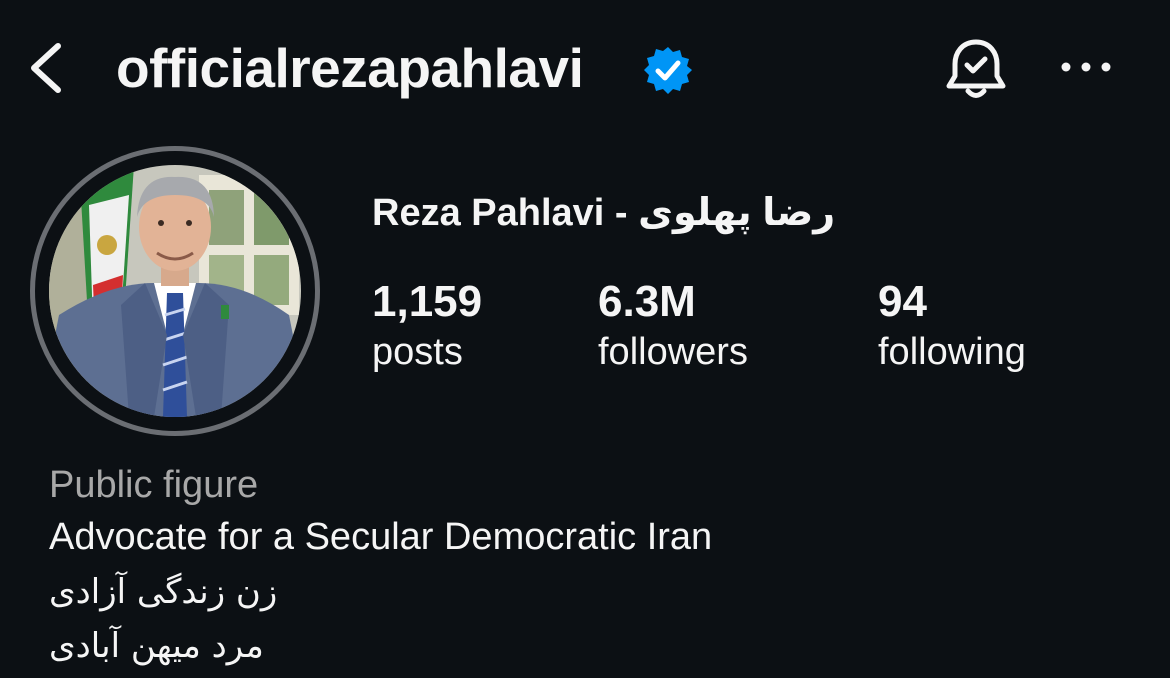 The image size is (1170, 678). What do you see at coordinates (163, 592) in the screenshot?
I see `bio-line-persian: زن زندگی آزادی` at bounding box center [163, 592].